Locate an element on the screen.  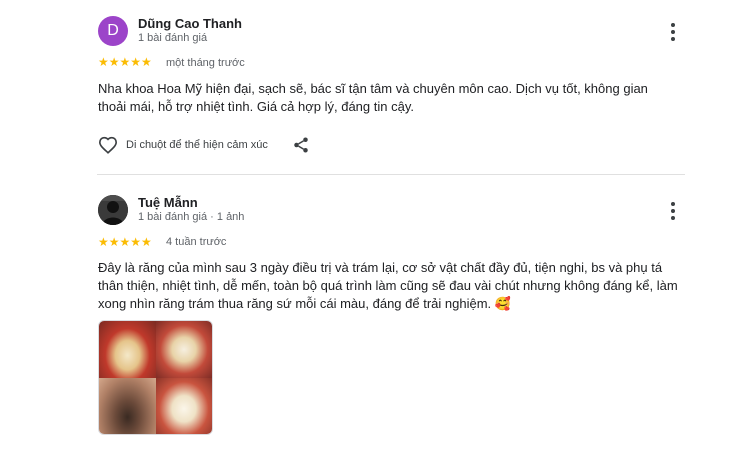
avatar is located at coordinates (113, 210).